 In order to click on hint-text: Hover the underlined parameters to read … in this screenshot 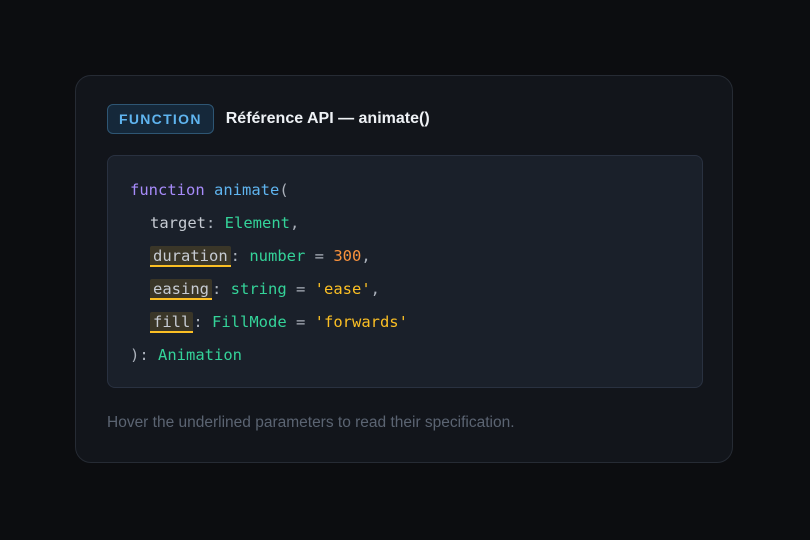, I will do `click(311, 422)`.